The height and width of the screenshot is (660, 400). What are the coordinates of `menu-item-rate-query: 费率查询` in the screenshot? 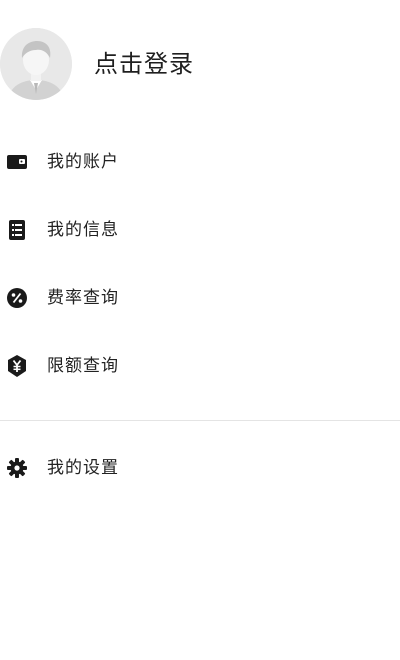 It's located at (200, 298).